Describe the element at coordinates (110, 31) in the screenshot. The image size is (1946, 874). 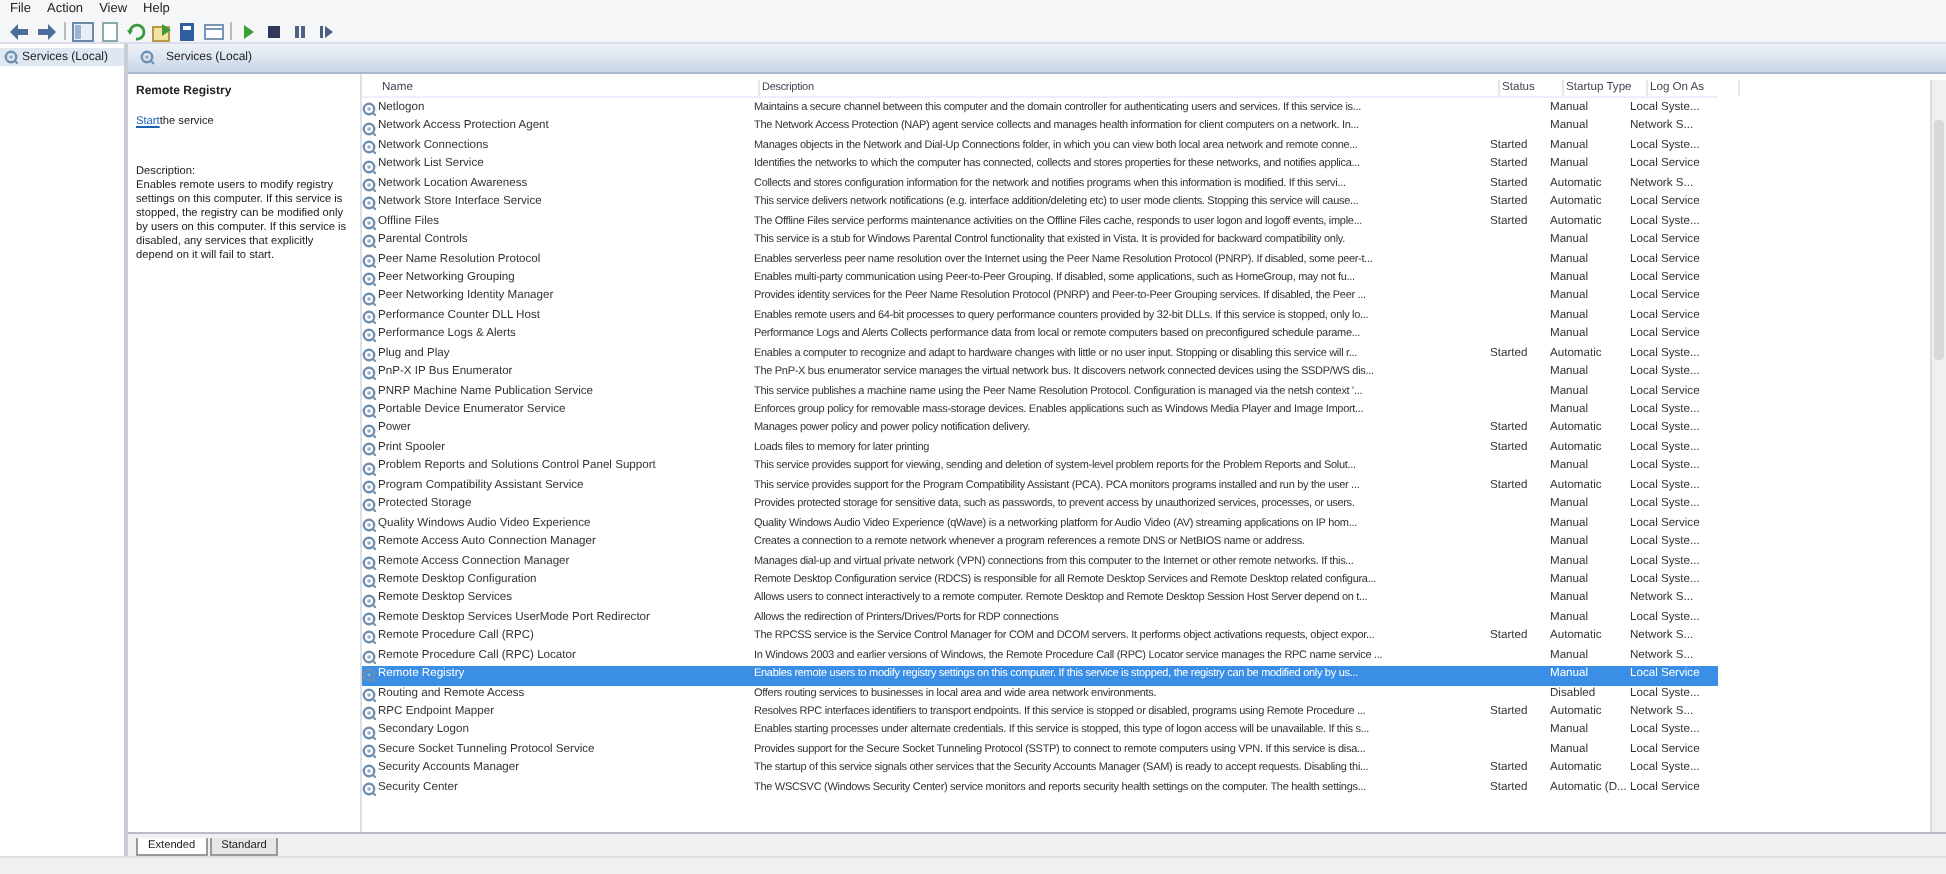
I see `page-icon` at that location.